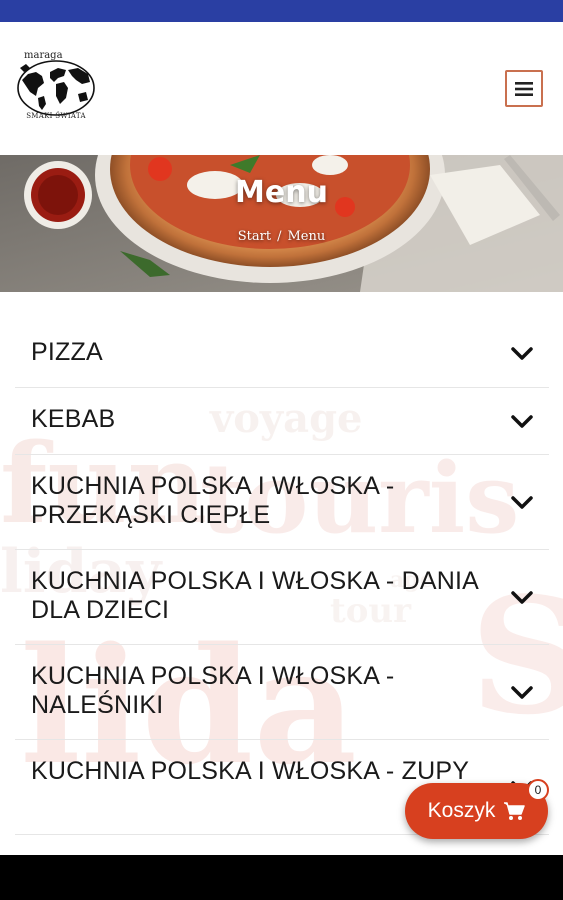  I want to click on menu-category-label: PIZZA, so click(67, 352).